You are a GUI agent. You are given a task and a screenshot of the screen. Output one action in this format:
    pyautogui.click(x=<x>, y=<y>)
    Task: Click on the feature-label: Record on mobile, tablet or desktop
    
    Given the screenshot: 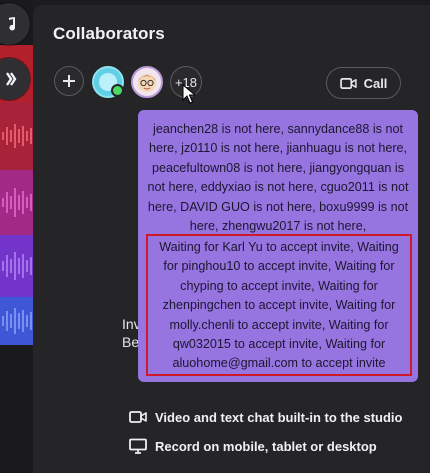 What is the action you would take?
    pyautogui.click(x=266, y=446)
    